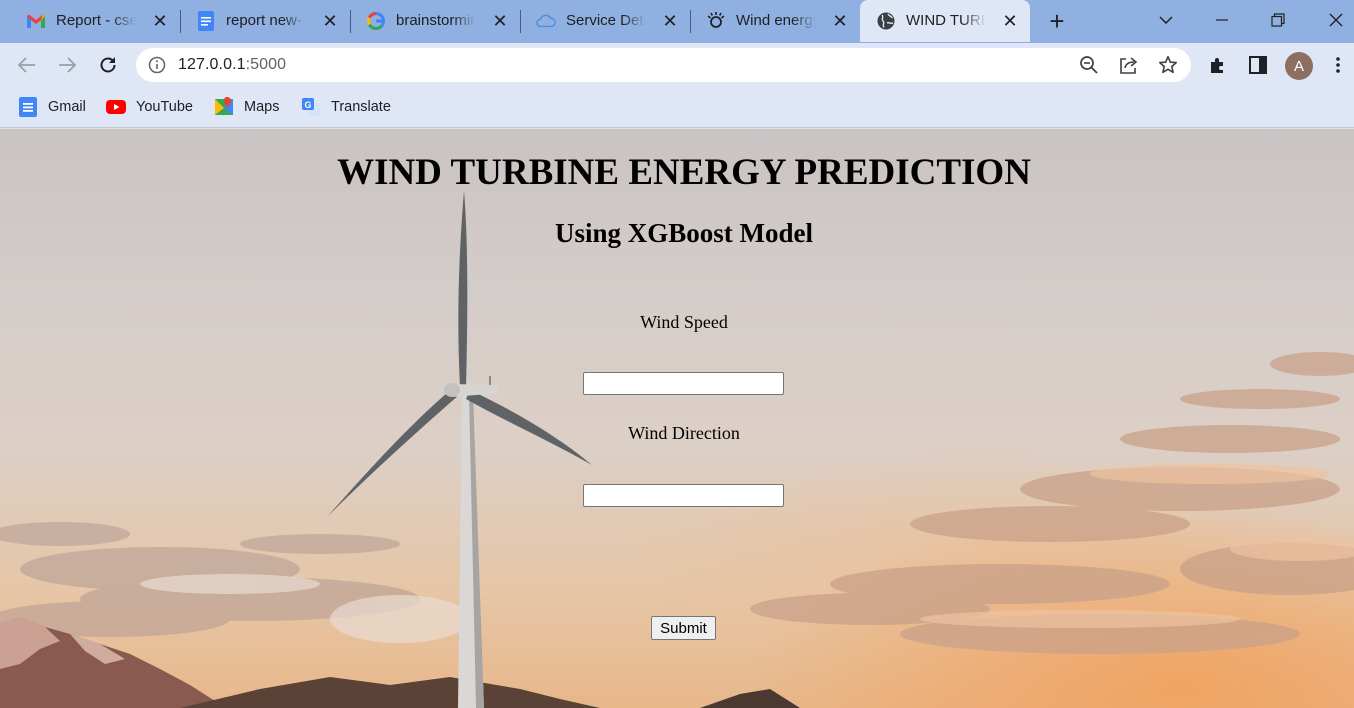 The height and width of the screenshot is (708, 1354). Describe the element at coordinates (67, 107) in the screenshot. I see `bookmark-label: Gmail` at that location.